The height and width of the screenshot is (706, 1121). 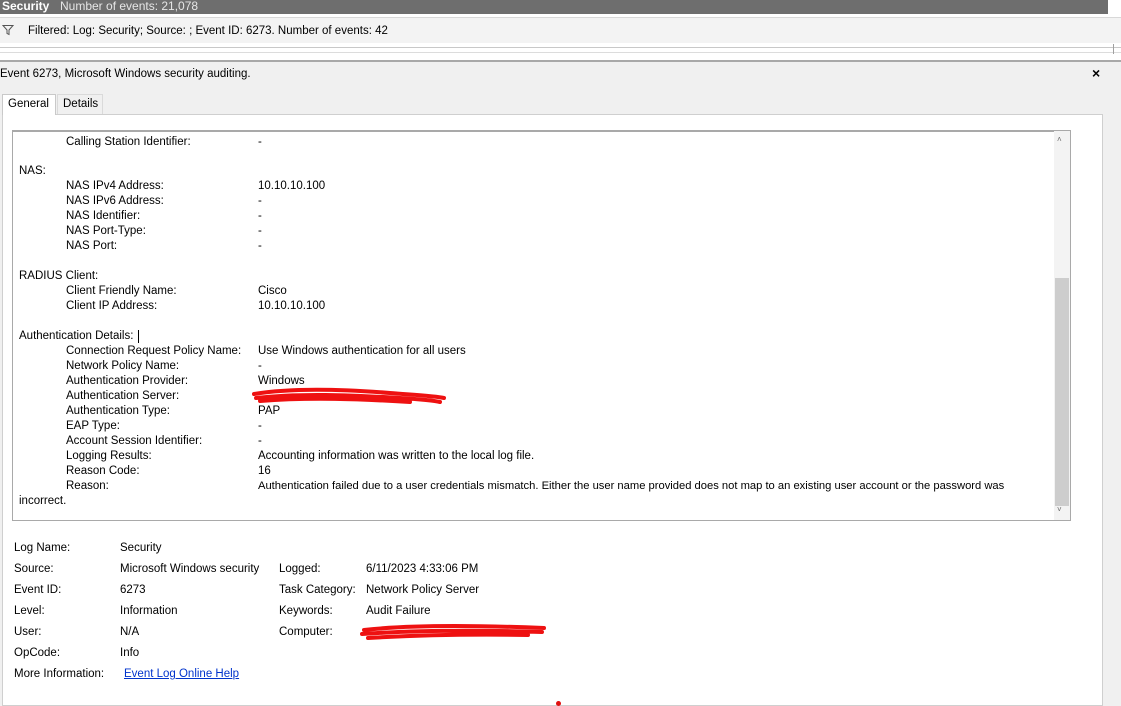 I want to click on meta-label: OpCode:, so click(x=37, y=653).